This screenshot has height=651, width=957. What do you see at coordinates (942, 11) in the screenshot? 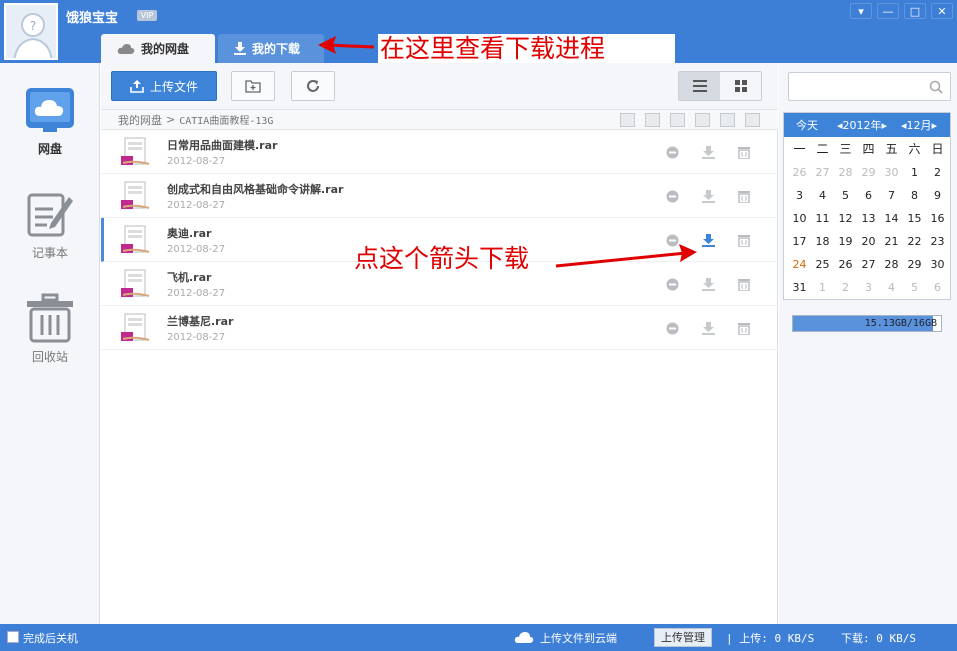
I see `close-icon: ✕` at bounding box center [942, 11].